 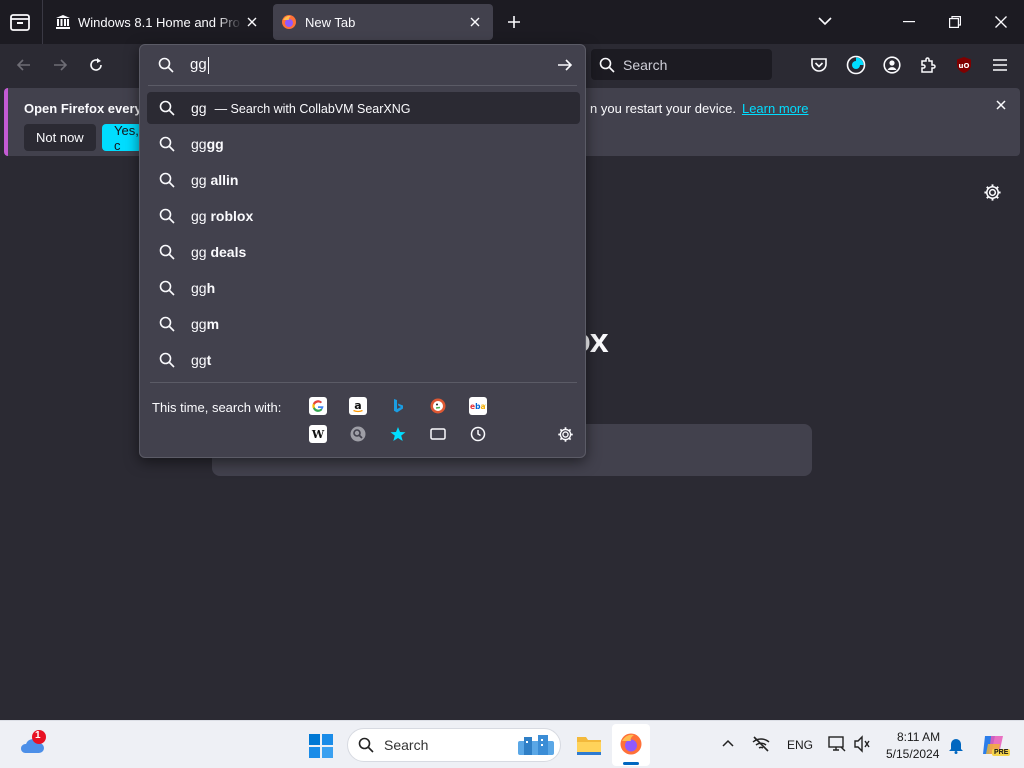 I want to click on not-now-button: Not now, so click(x=60, y=137).